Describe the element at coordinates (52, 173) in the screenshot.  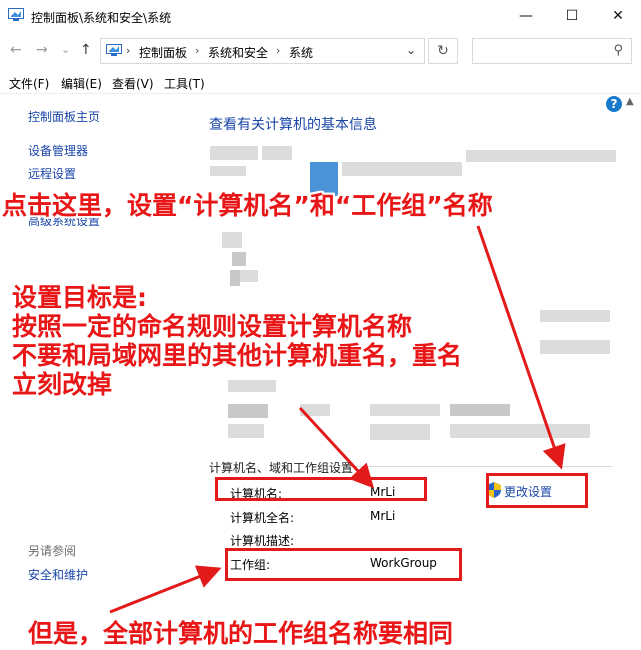
I see `sidebar-item-remote-settings: 远程设置` at that location.